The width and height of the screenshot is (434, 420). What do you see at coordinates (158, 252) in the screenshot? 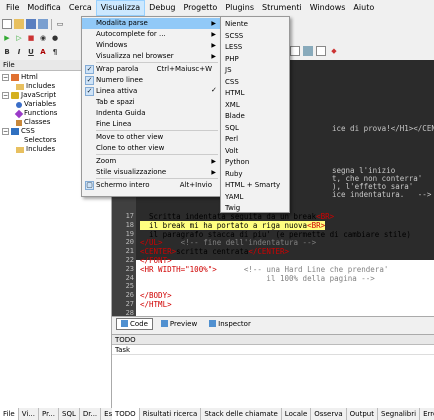
I see `html-tag: <CENTER>` at bounding box center [158, 252].